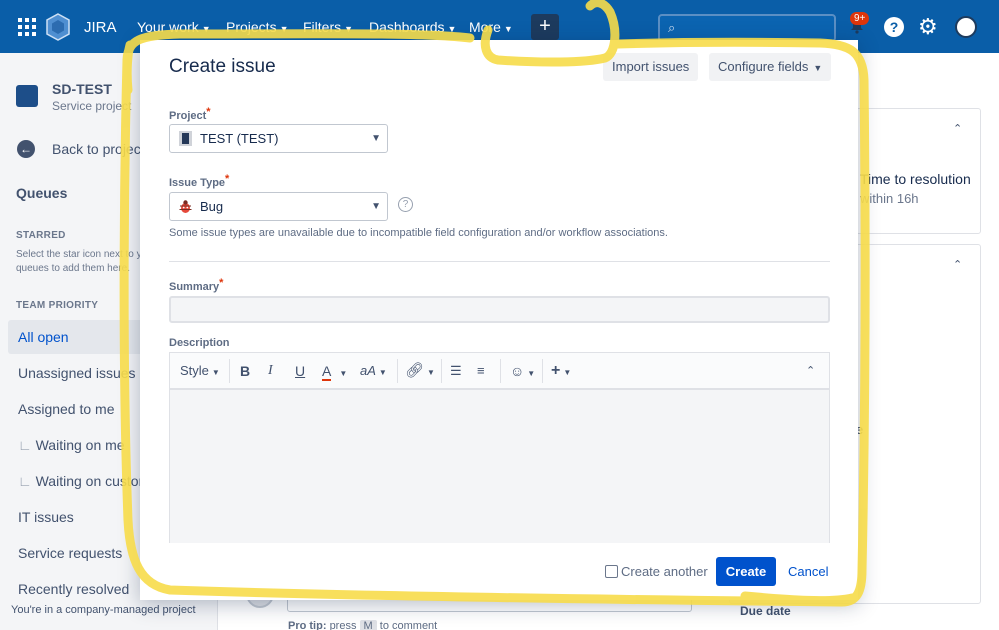 The height and width of the screenshot is (630, 999). I want to click on queues-heading: Queues, so click(42, 193).